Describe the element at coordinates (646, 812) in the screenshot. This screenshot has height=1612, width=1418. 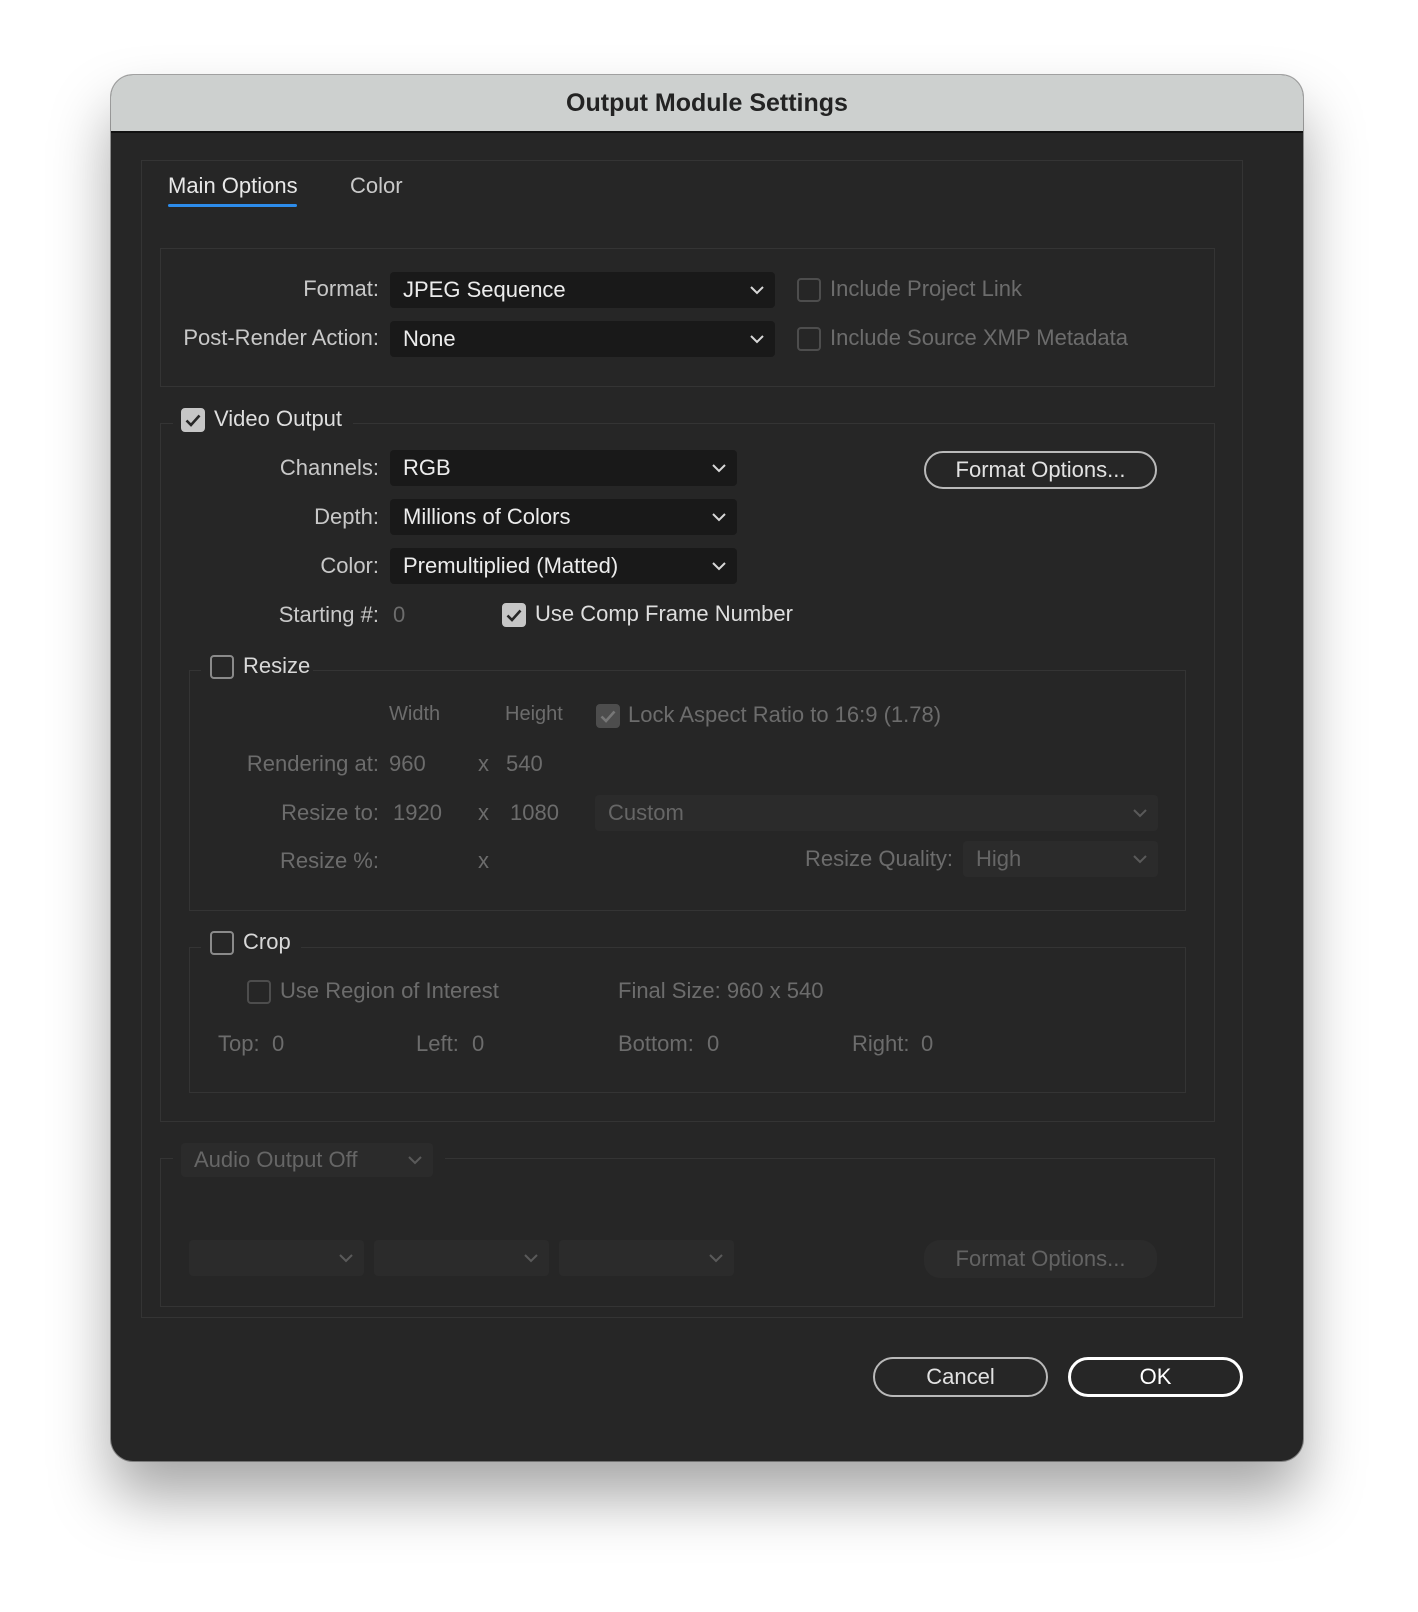
I see `resize-preset-value: Custom` at that location.